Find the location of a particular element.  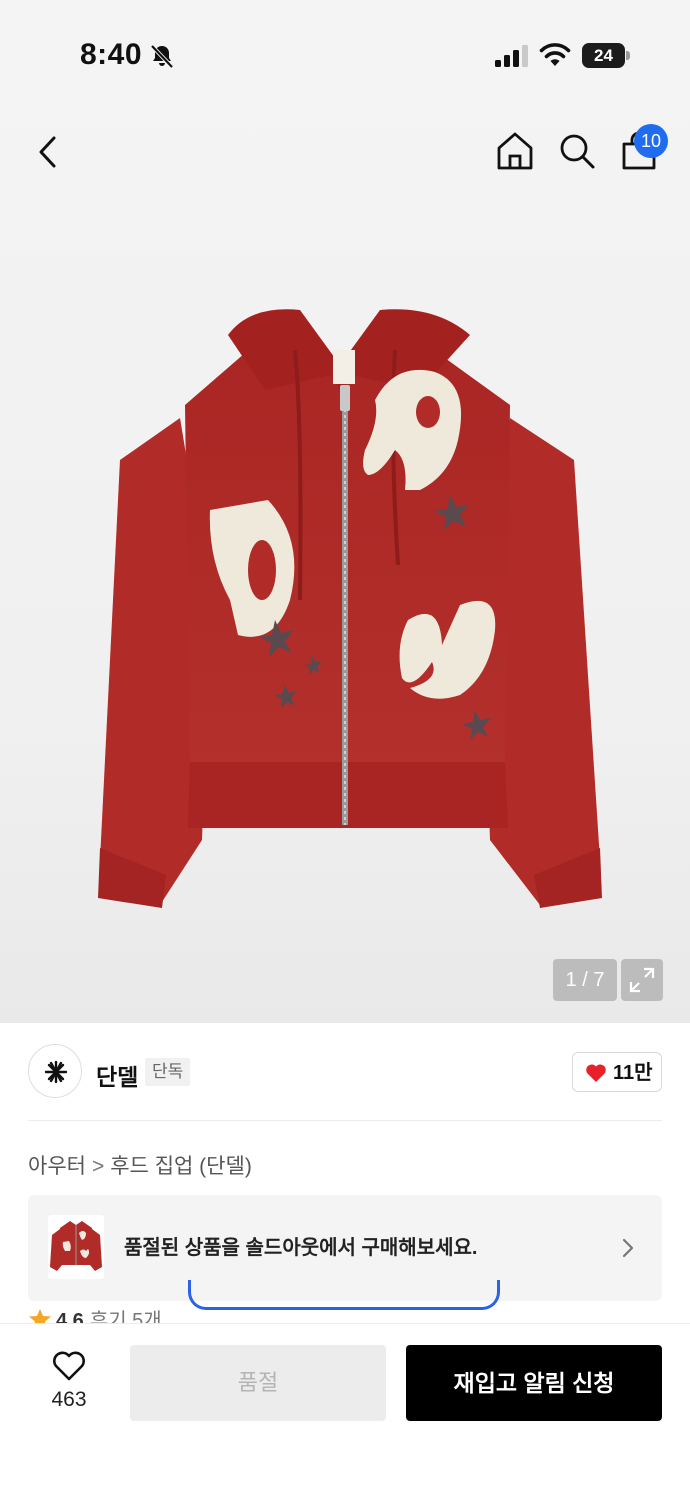

asterisk-logo-icon is located at coordinates (56, 1072).